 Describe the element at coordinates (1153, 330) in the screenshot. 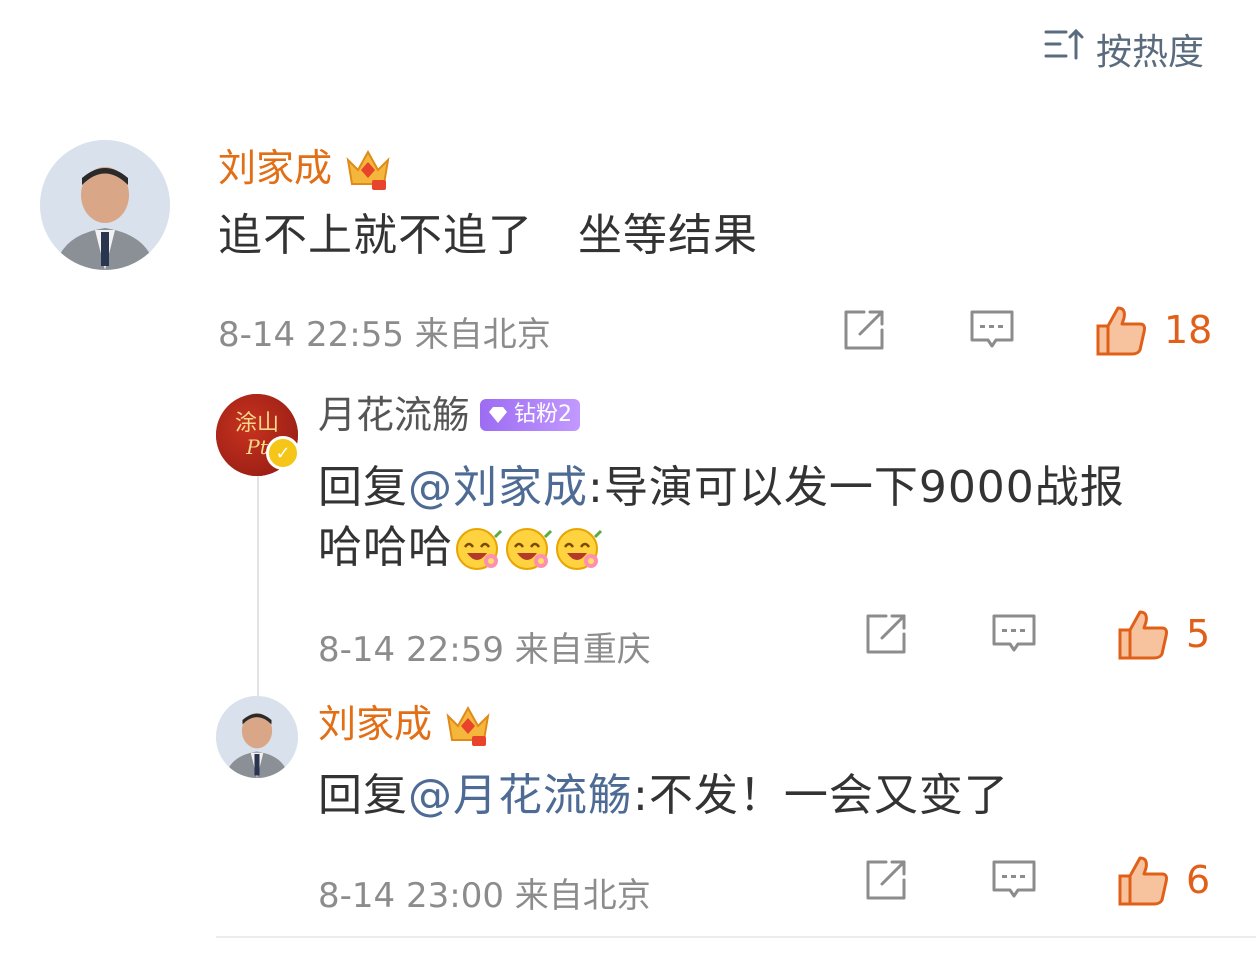

I see `like-button: 18` at that location.